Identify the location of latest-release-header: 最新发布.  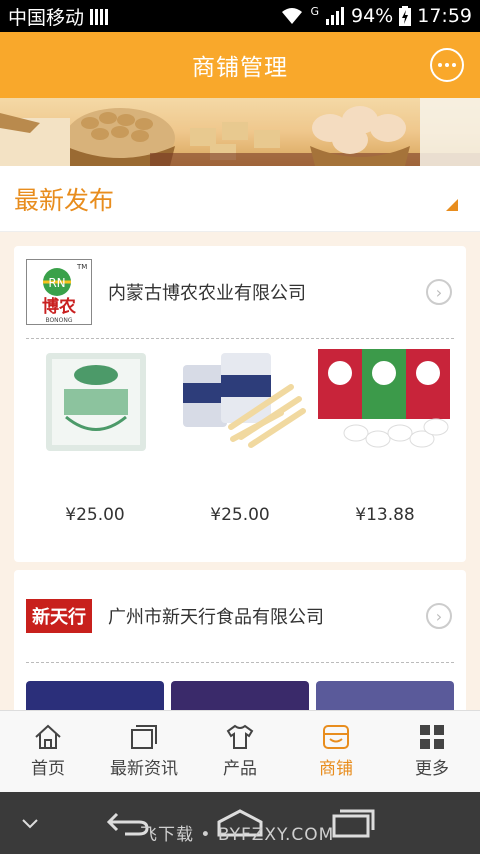
(240, 199).